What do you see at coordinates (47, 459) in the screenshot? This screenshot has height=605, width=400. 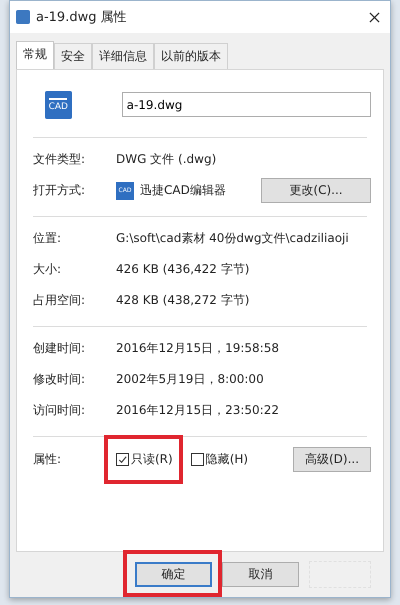 I see `field-label: 属性:` at bounding box center [47, 459].